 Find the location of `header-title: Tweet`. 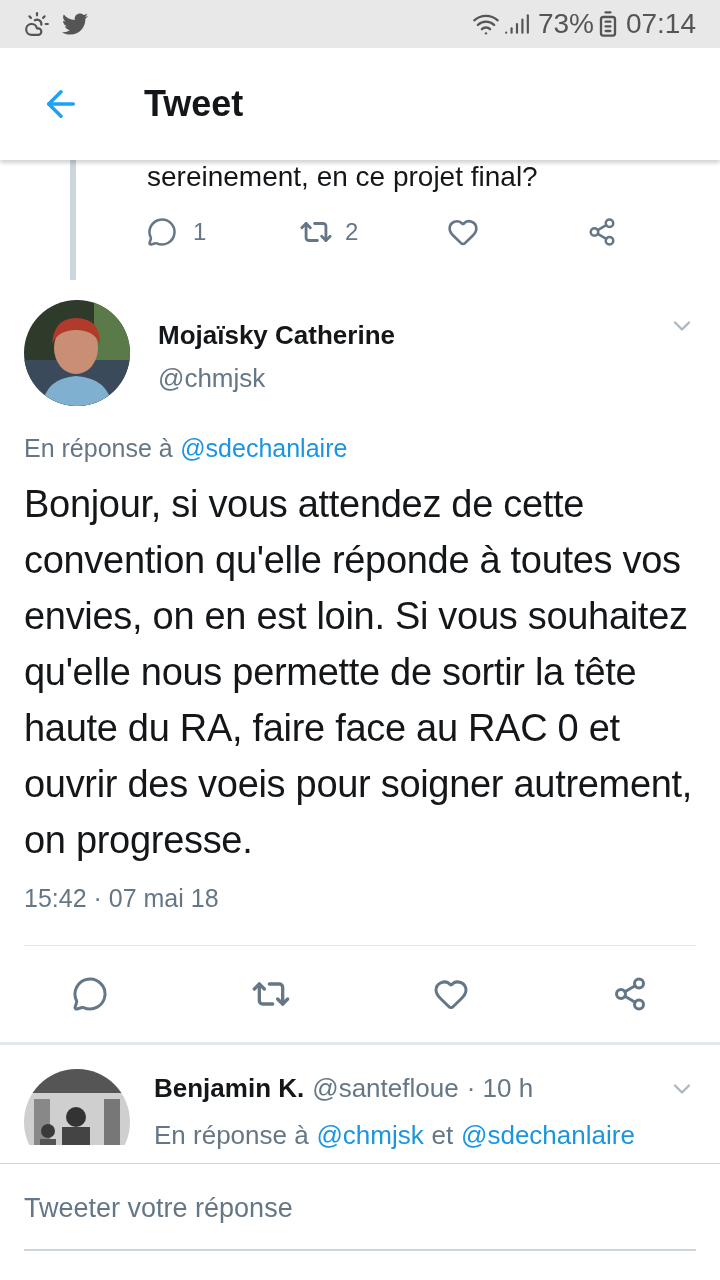

header-title: Tweet is located at coordinates (194, 104).